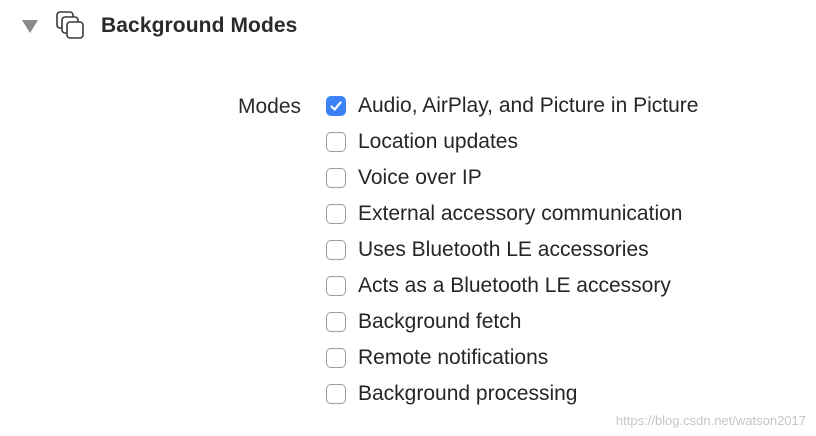 The image size is (816, 436). I want to click on option-label: Acts as a Bluetooth LE accessory, so click(514, 285).